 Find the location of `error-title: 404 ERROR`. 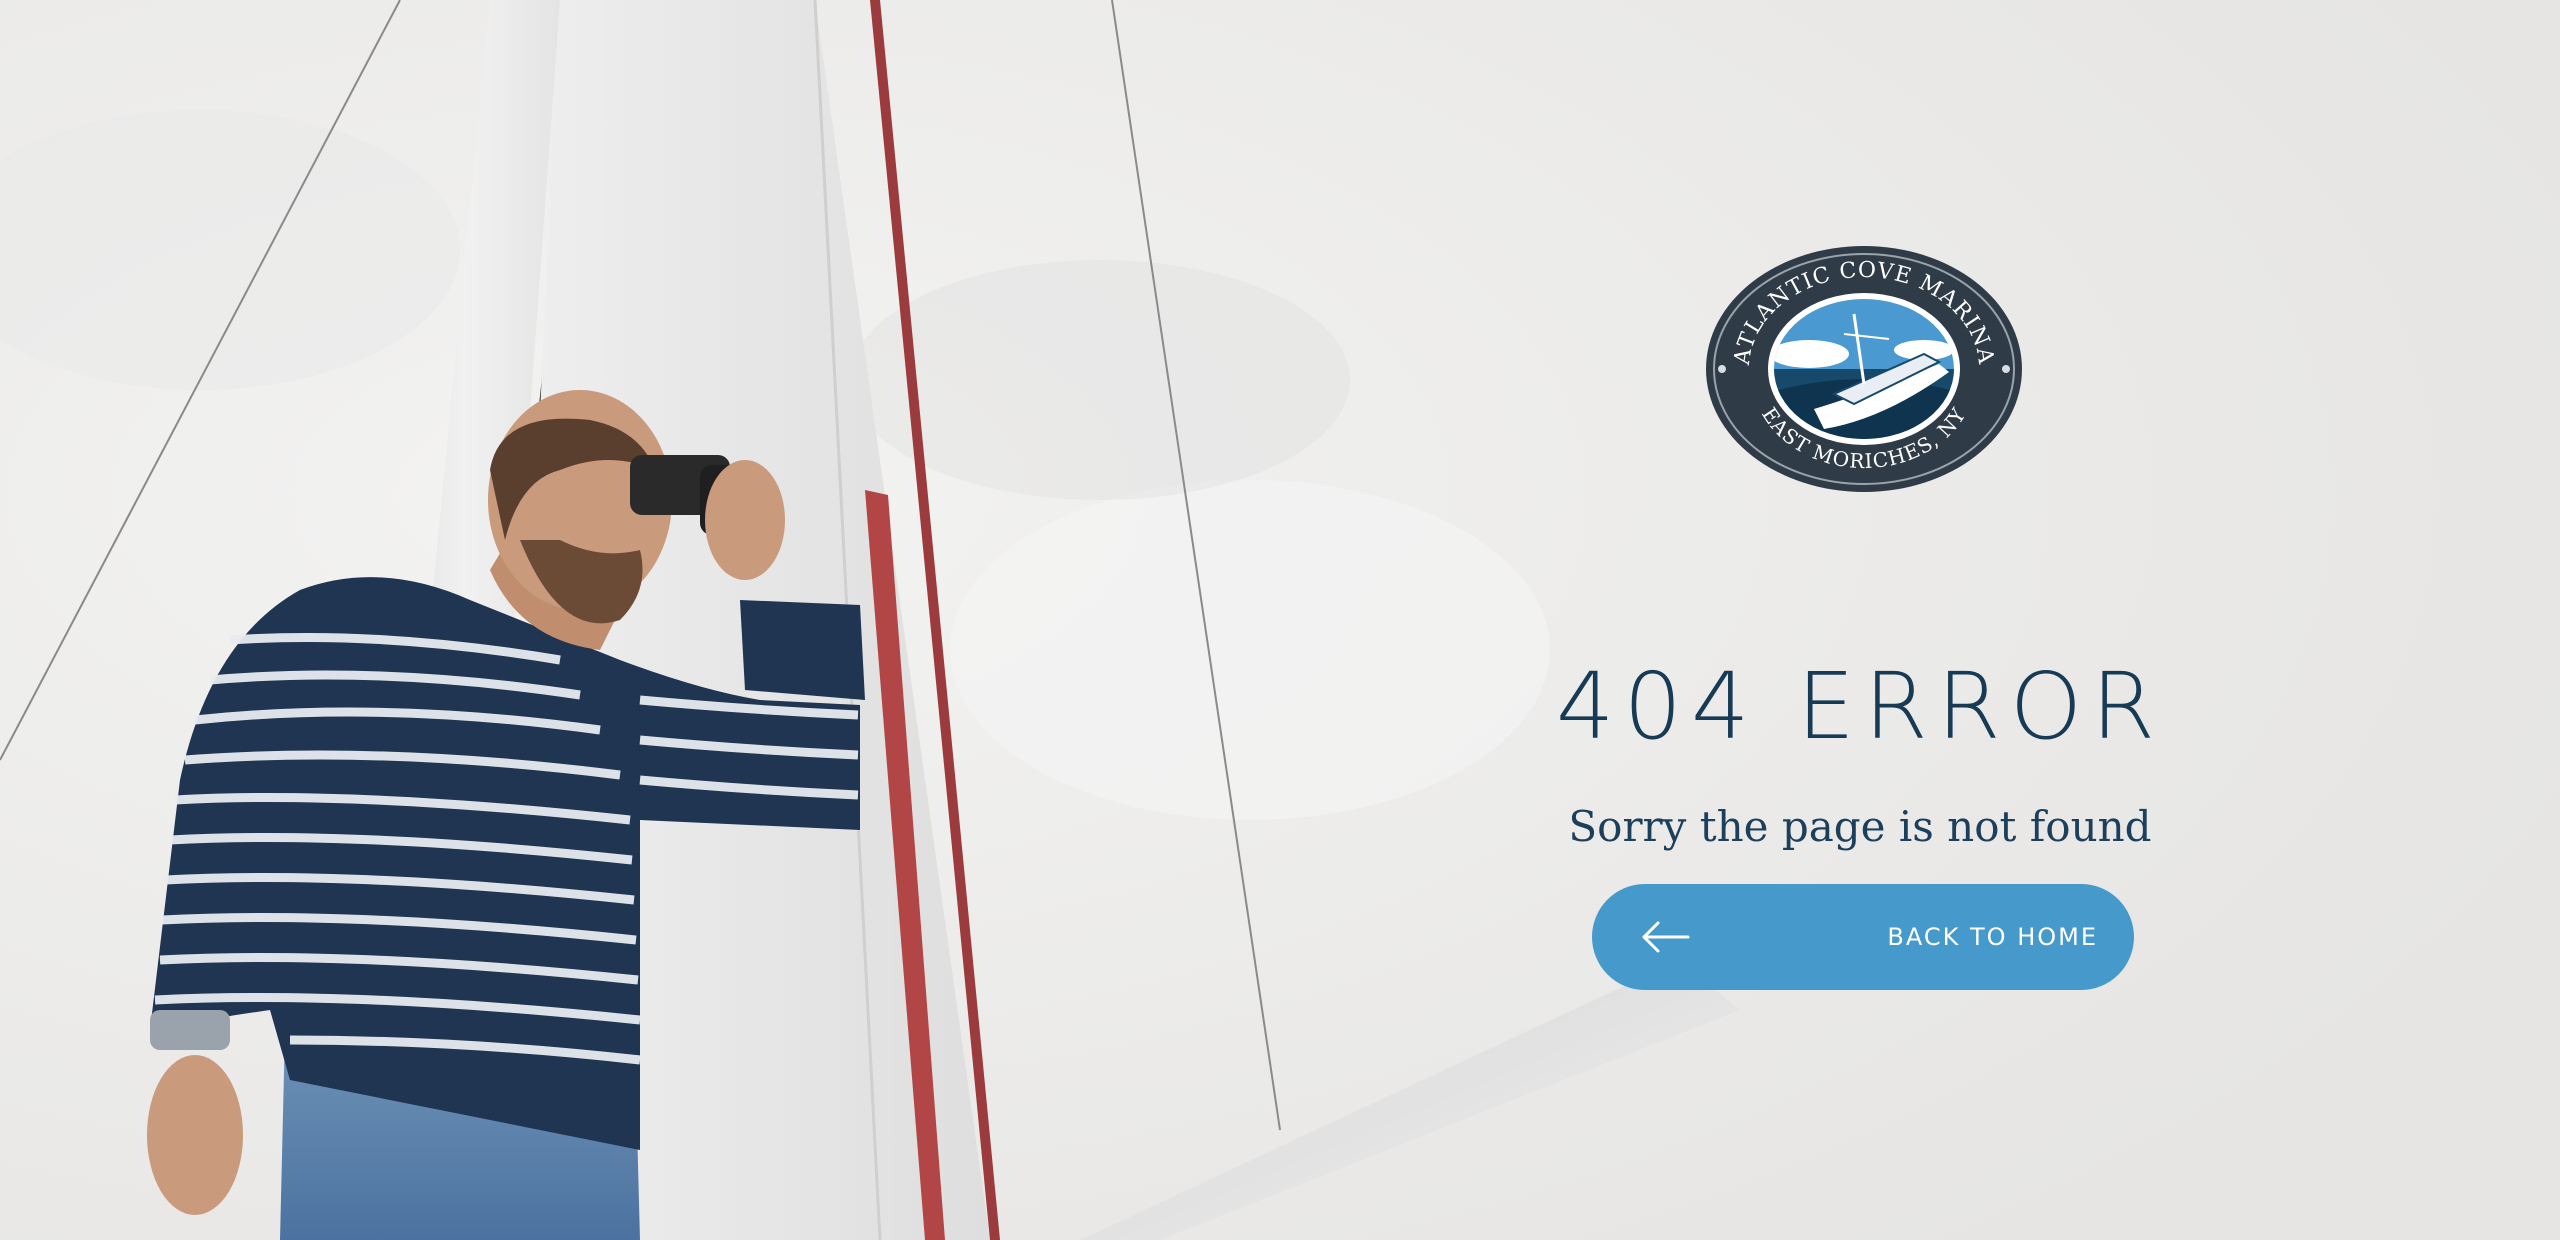

error-title: 404 ERROR is located at coordinates (1860, 706).